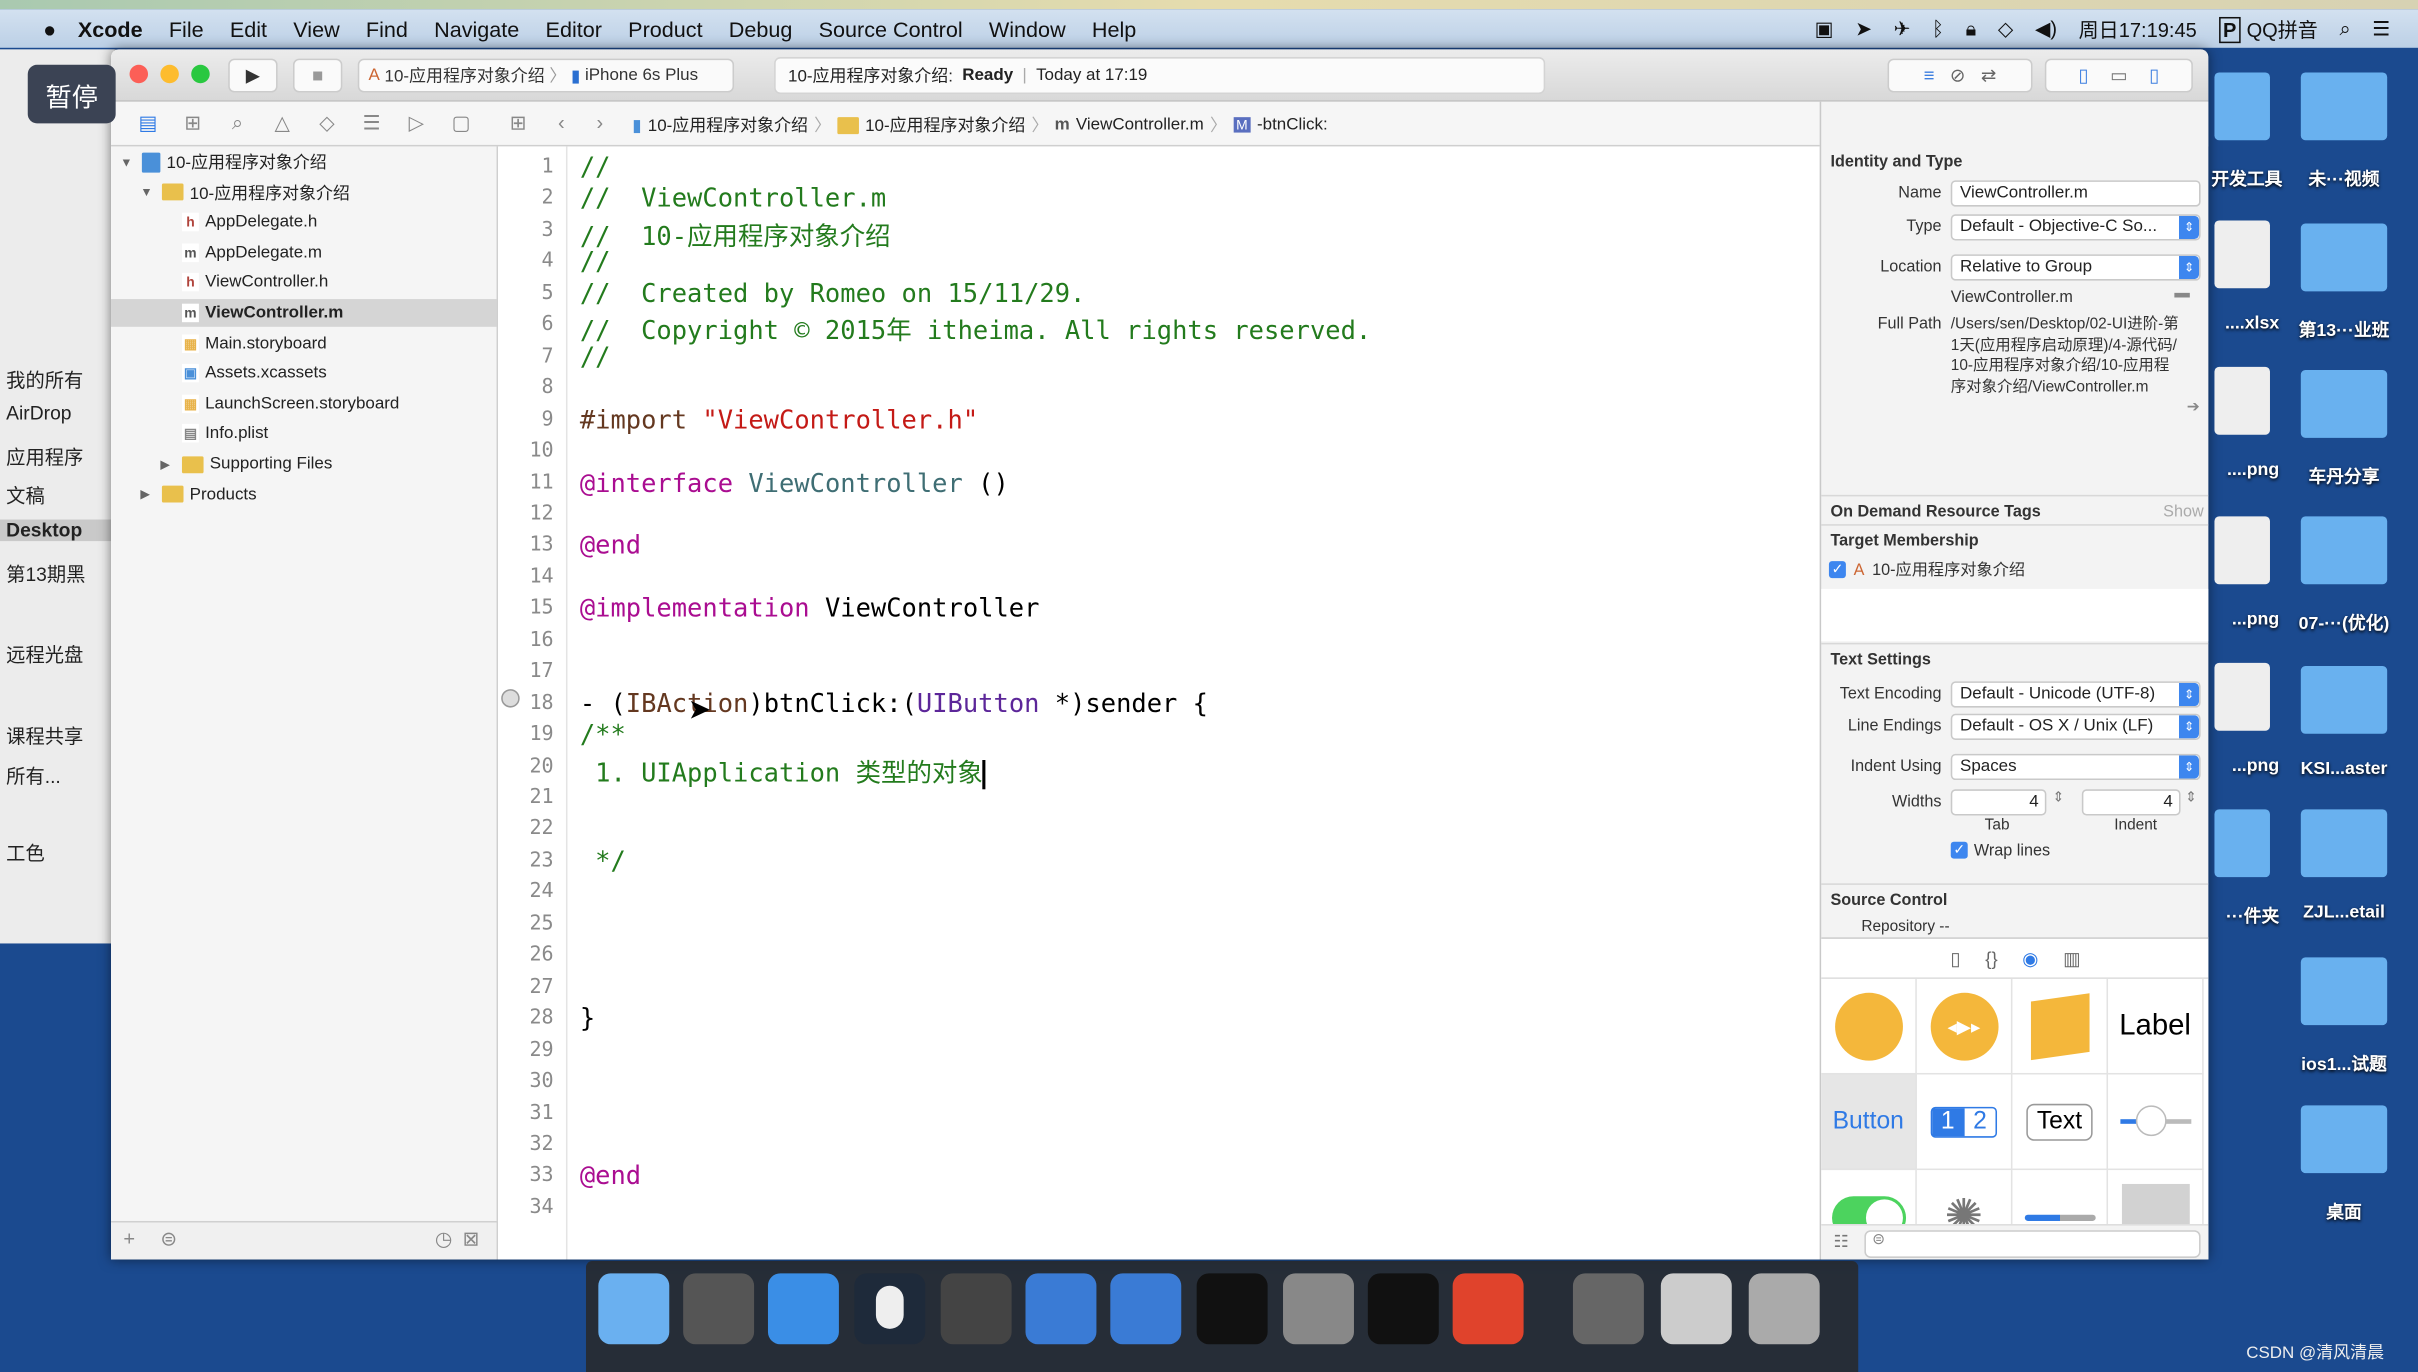 This screenshot has width=2418, height=1372. I want to click on library-slider, so click(2156, 1122).